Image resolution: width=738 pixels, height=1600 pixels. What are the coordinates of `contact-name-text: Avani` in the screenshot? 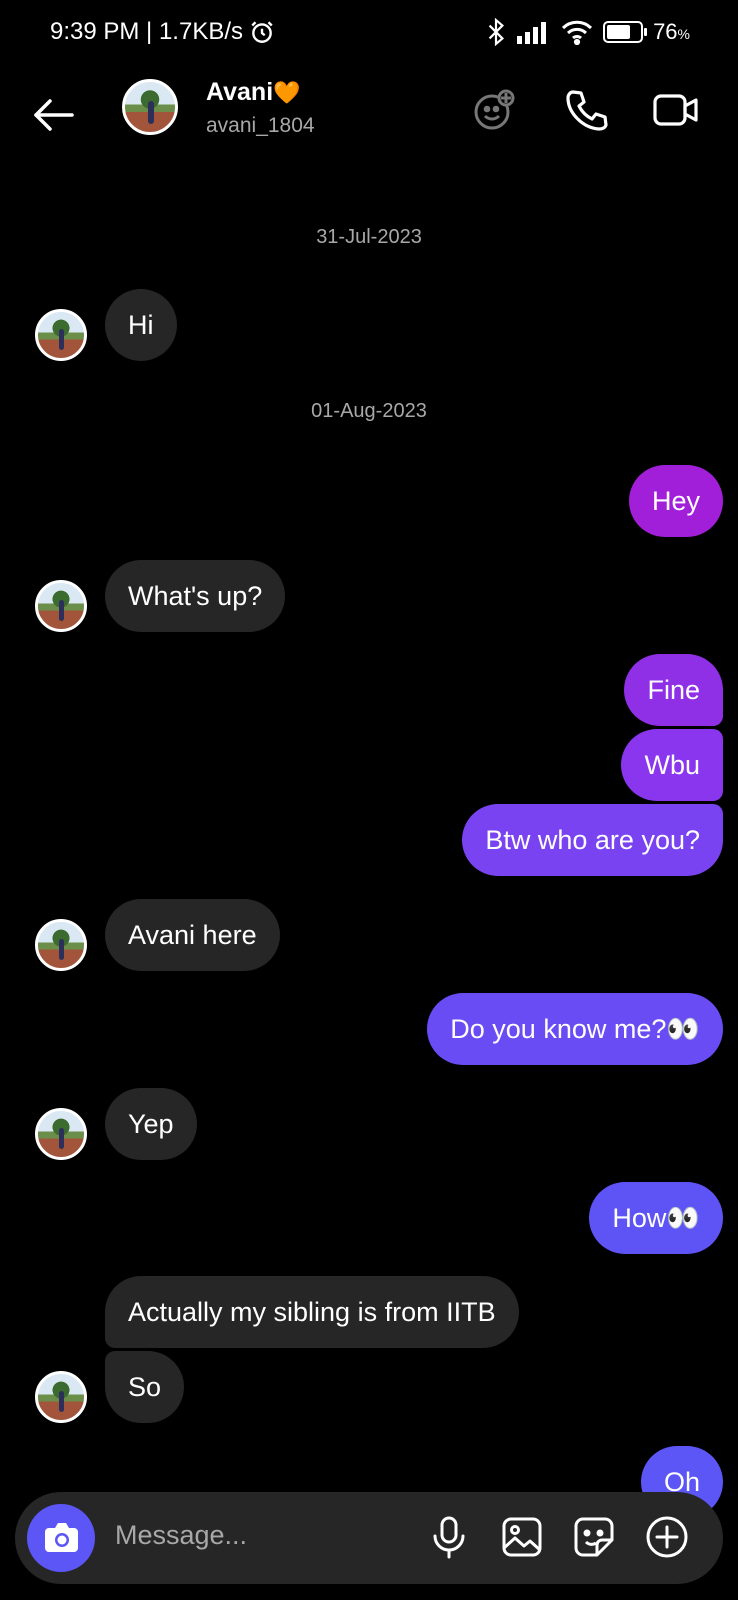 It's located at (240, 92).